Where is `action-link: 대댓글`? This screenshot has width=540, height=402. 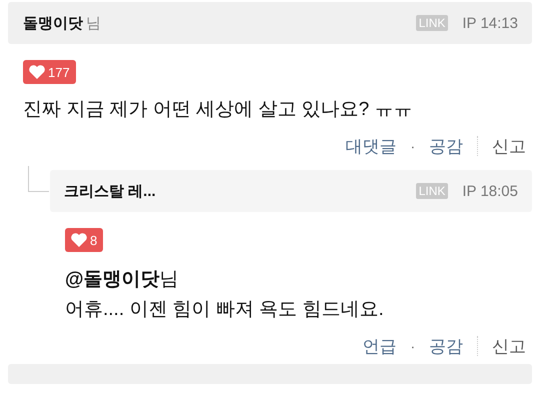
action-link: 대댓글 is located at coordinates (371, 146).